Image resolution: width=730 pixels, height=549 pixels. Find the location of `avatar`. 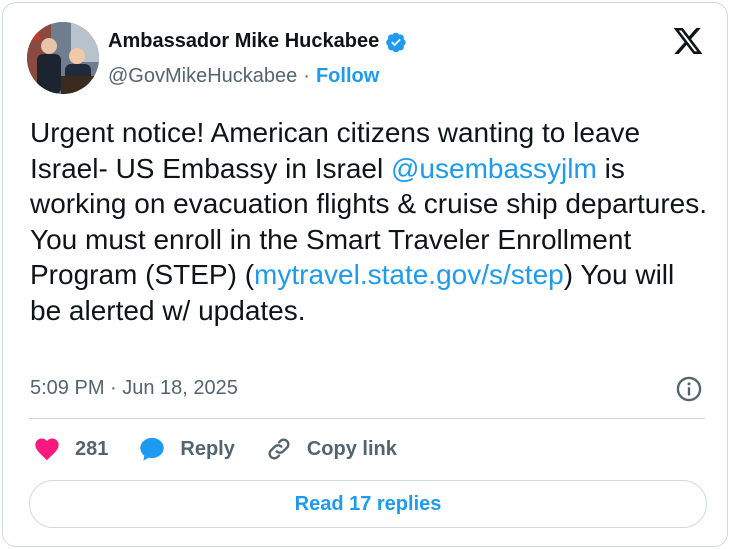

avatar is located at coordinates (63, 58).